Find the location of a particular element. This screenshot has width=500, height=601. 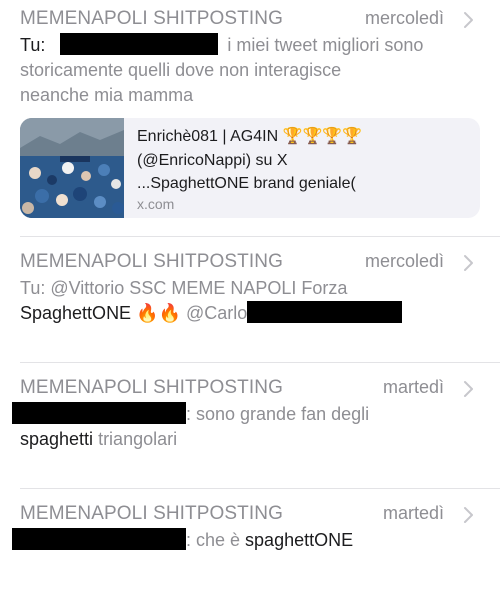

message-preview: : che è spaghettONE is located at coordinates (244, 540).